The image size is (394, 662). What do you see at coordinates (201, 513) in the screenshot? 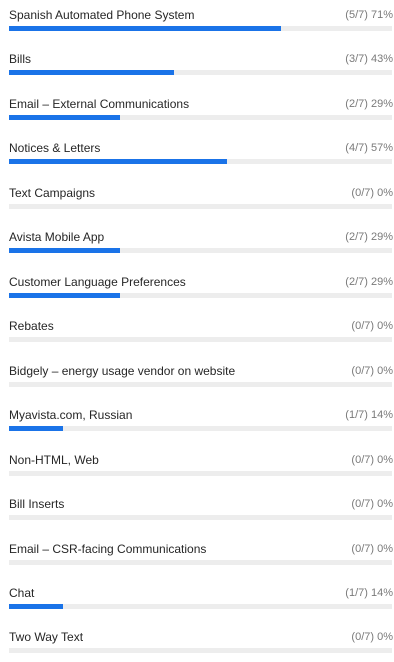
I see `result-row: Bill Inserts (0/7) 0%` at bounding box center [201, 513].